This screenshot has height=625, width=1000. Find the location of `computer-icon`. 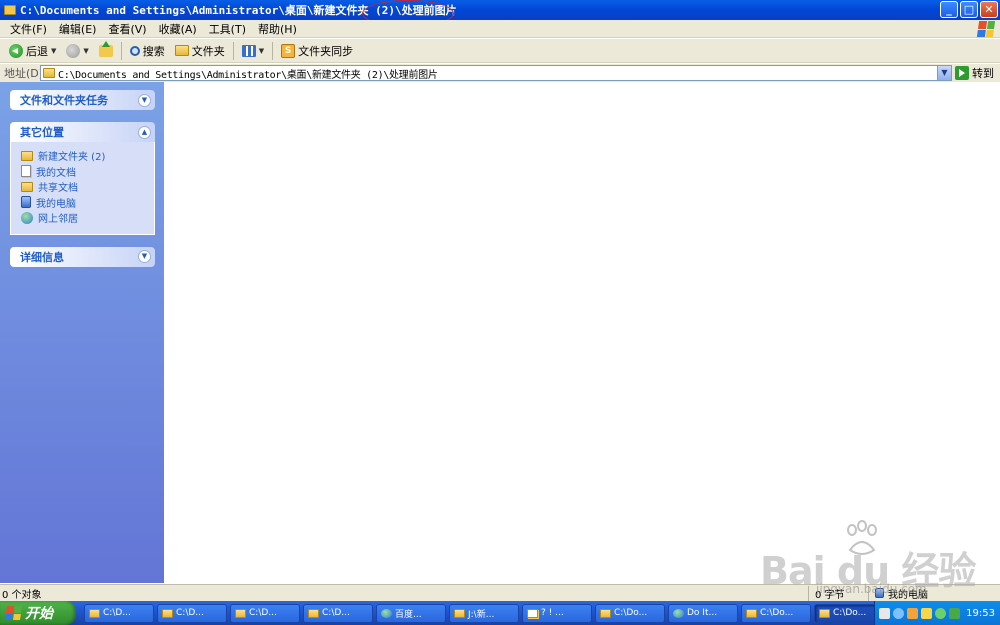

computer-icon is located at coordinates (26, 202).